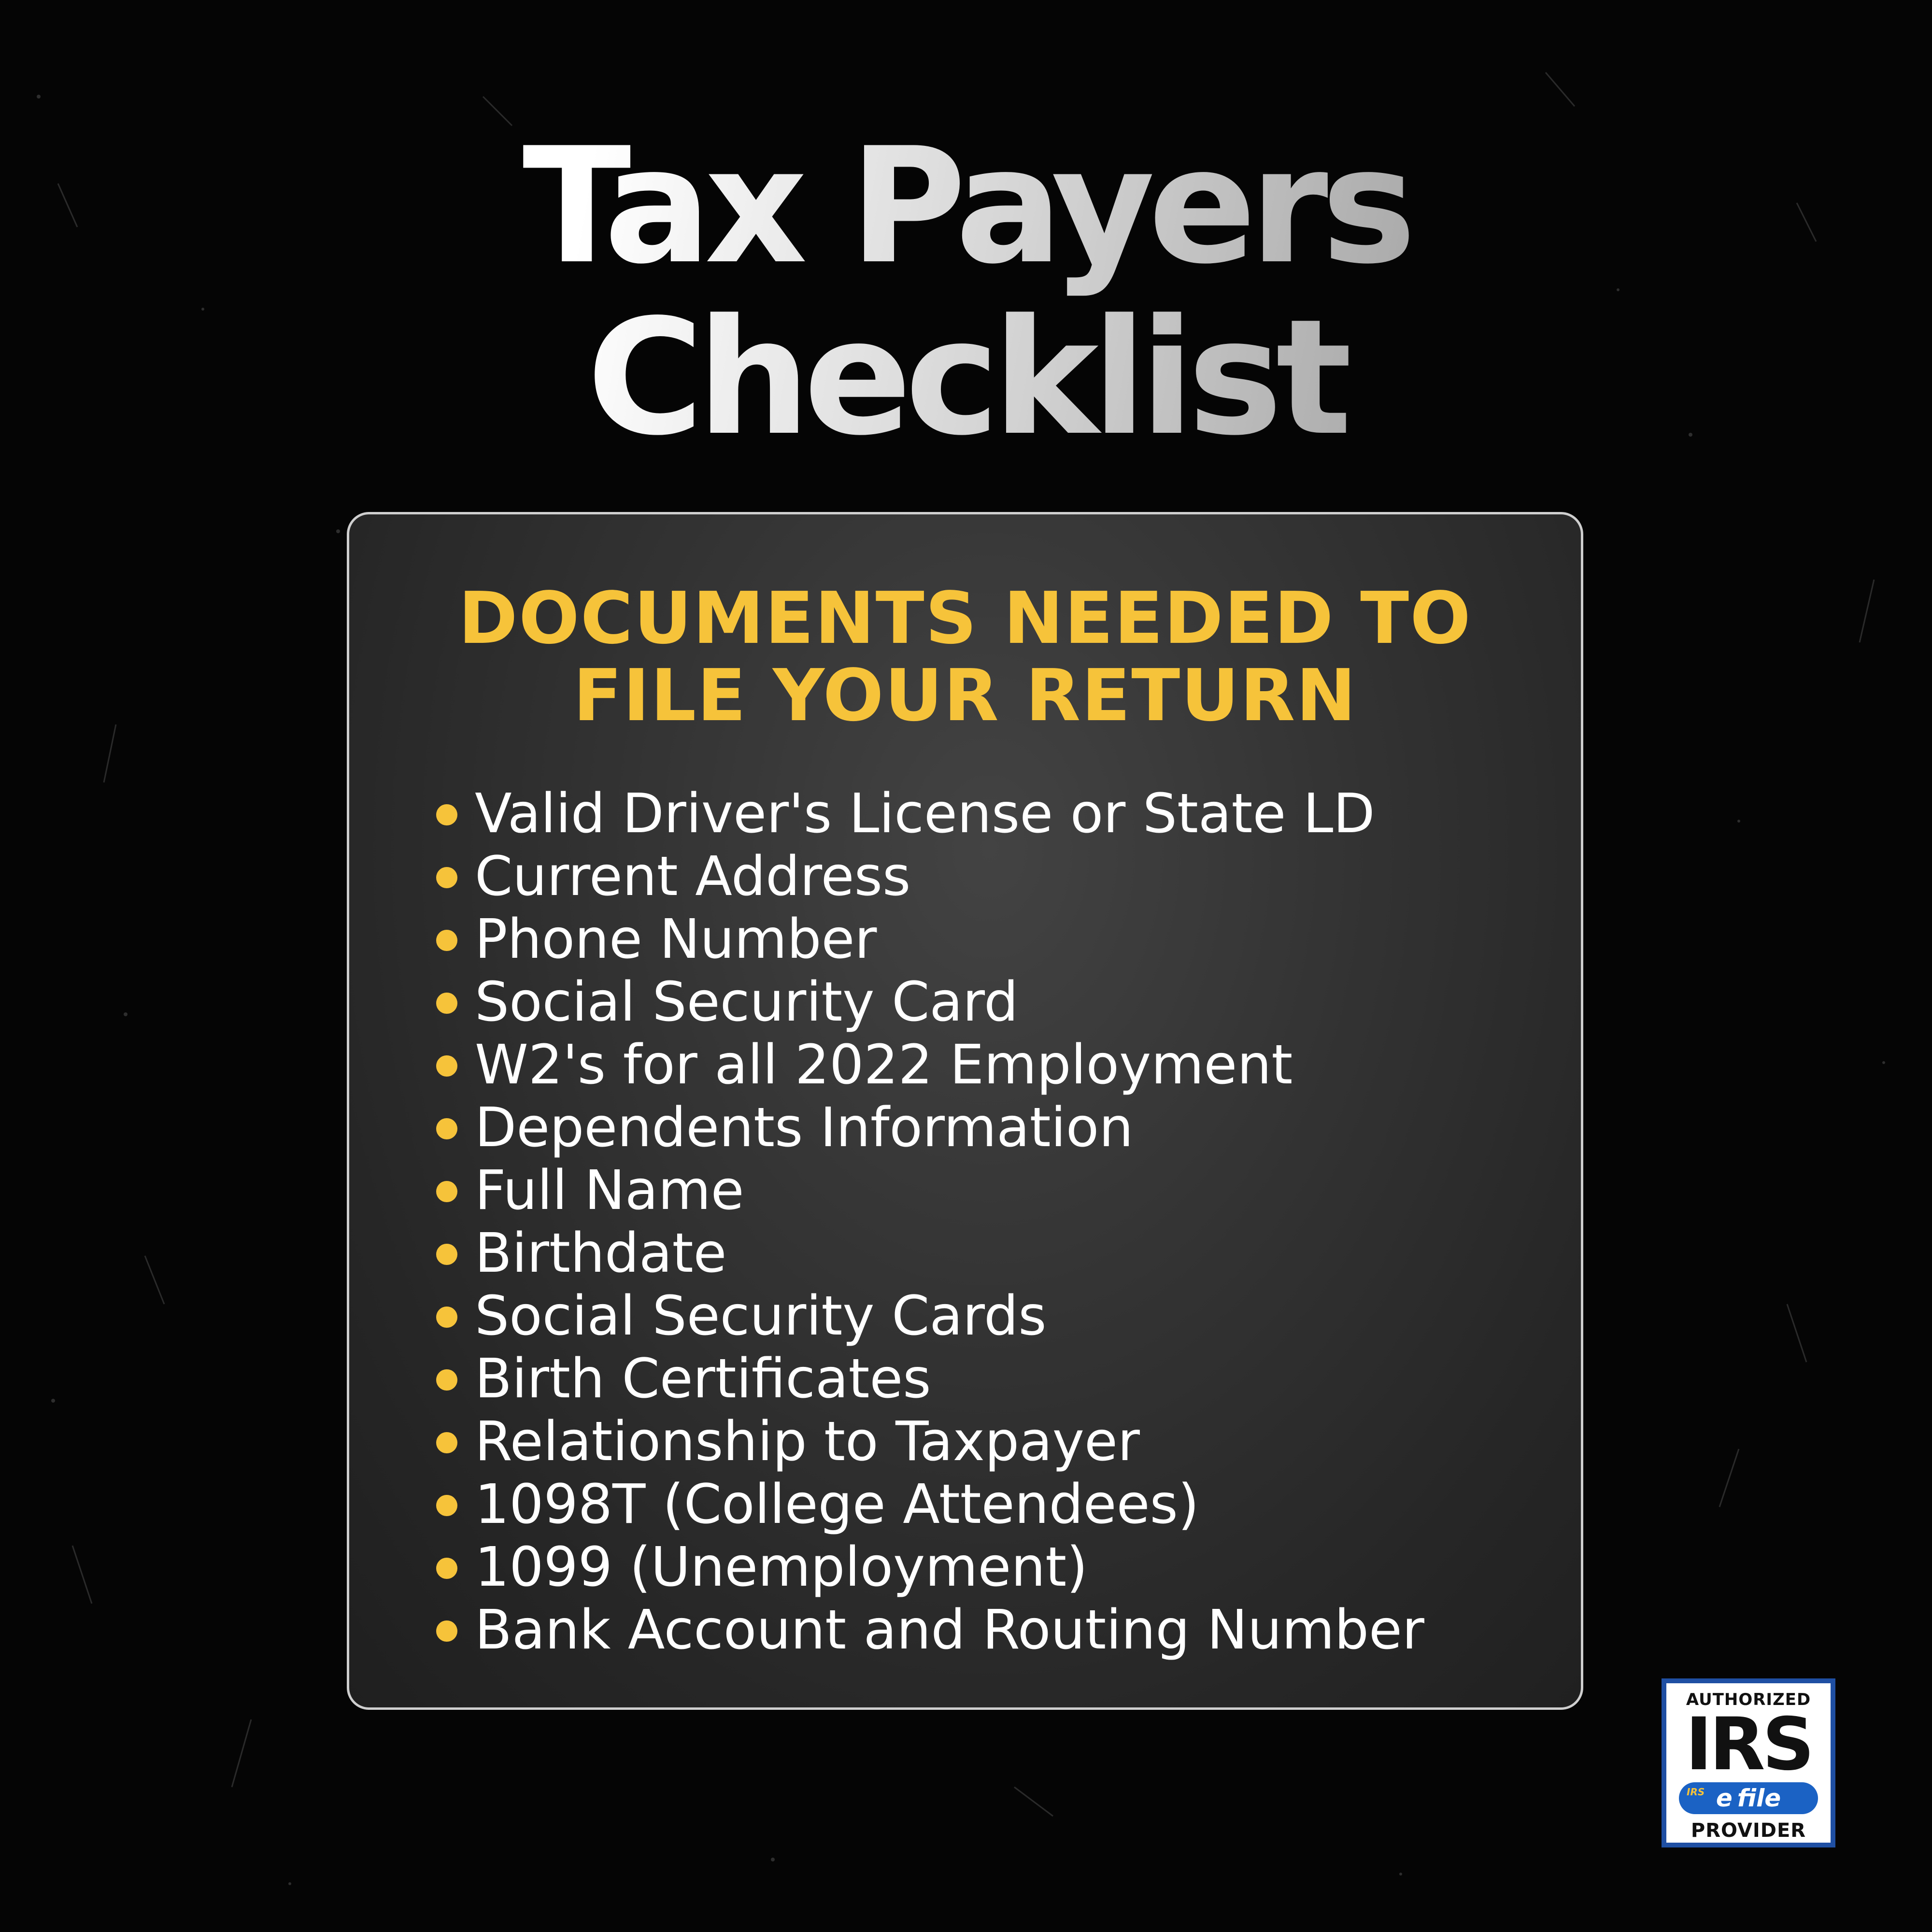 This screenshot has width=1932, height=1932. I want to click on irs-efile-provider-badge: AUTHORIZED IRS IRS e file PROVIDER, so click(1748, 1762).